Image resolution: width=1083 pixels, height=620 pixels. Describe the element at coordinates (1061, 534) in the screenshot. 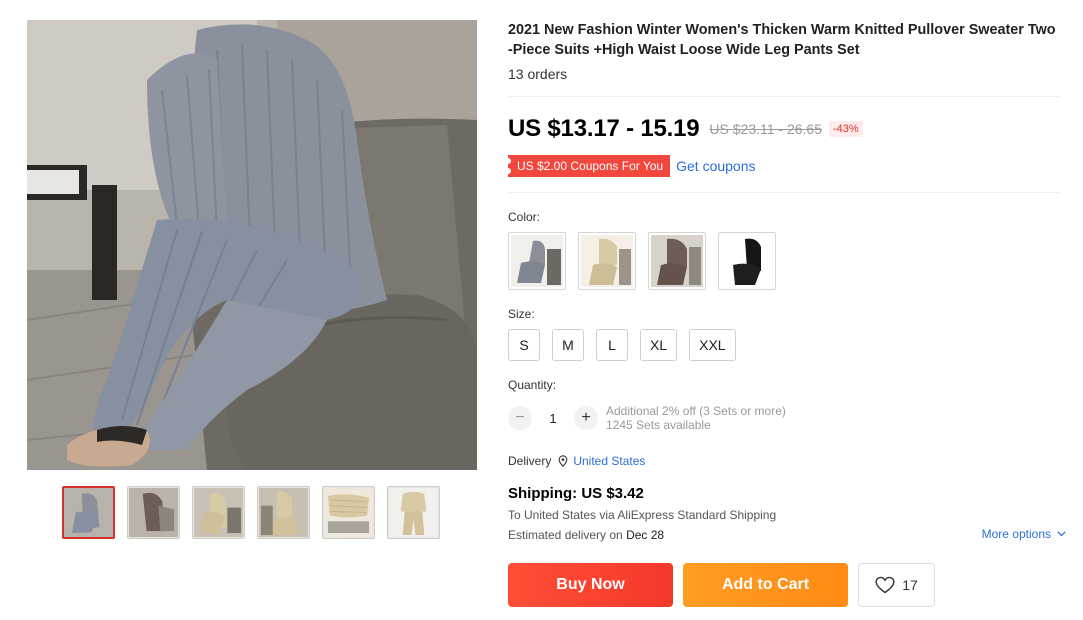

I see `chevron-down-icon` at that location.